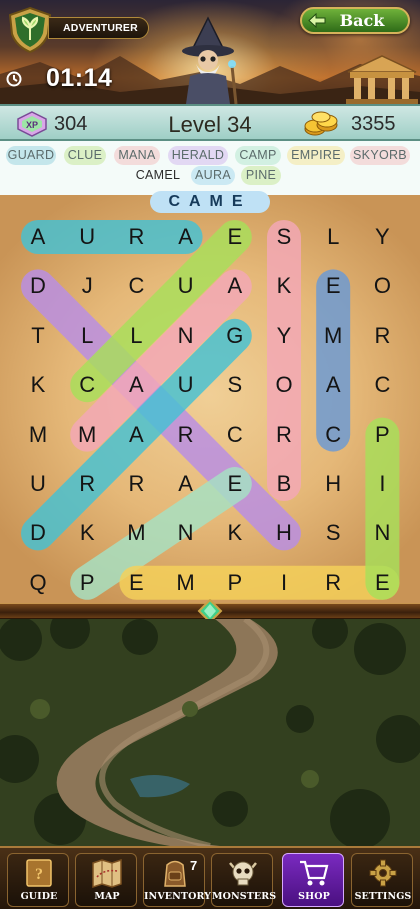  I want to click on nav-settings: SETTINGS, so click(382, 880).